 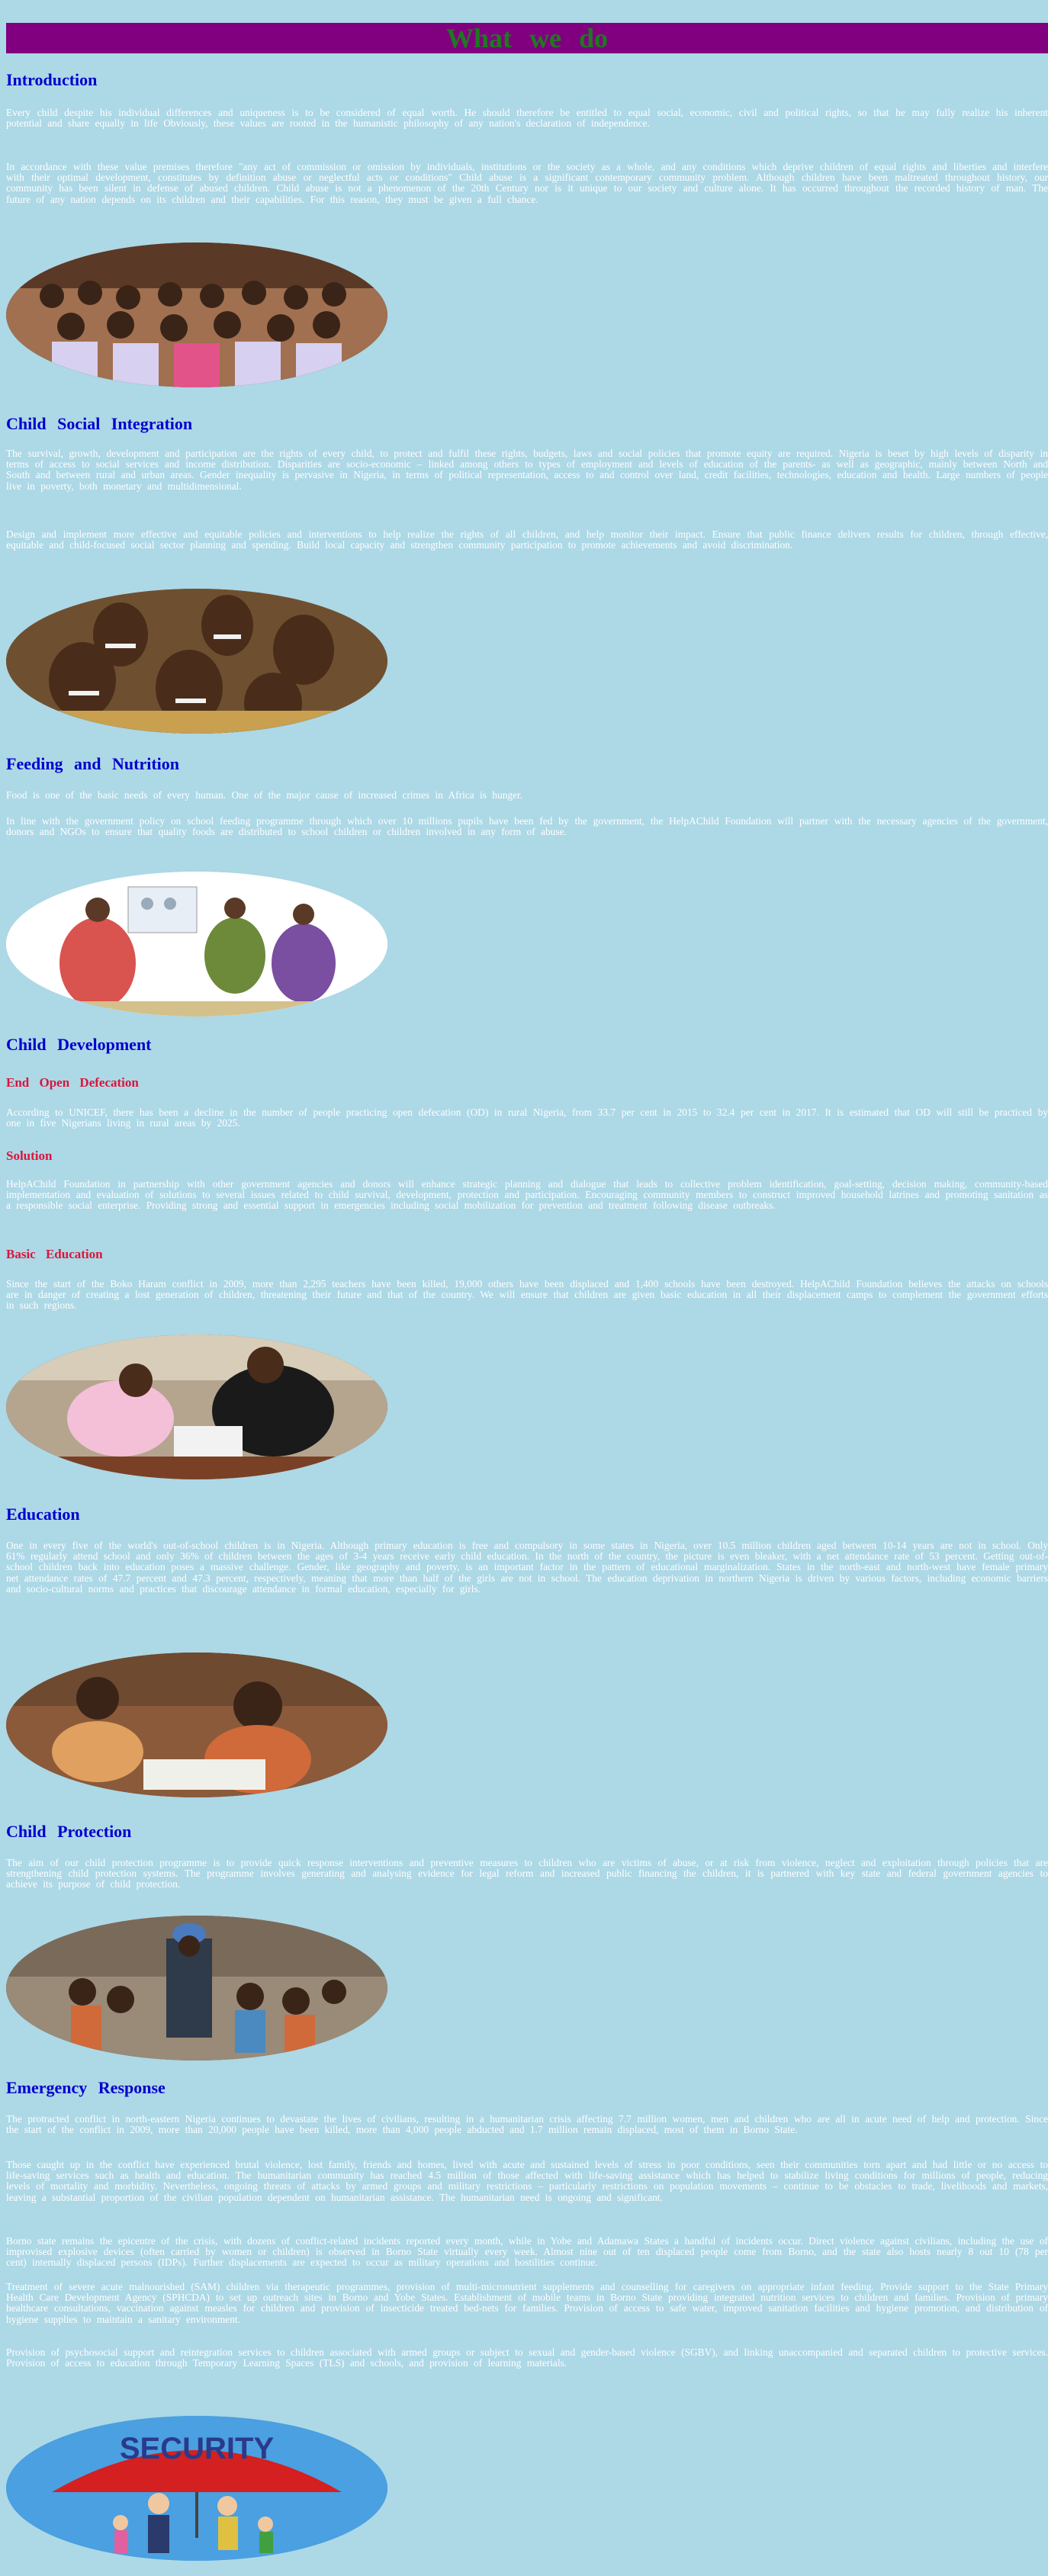 What do you see at coordinates (196, 1725) in the screenshot?
I see `students-writing-photo` at bounding box center [196, 1725].